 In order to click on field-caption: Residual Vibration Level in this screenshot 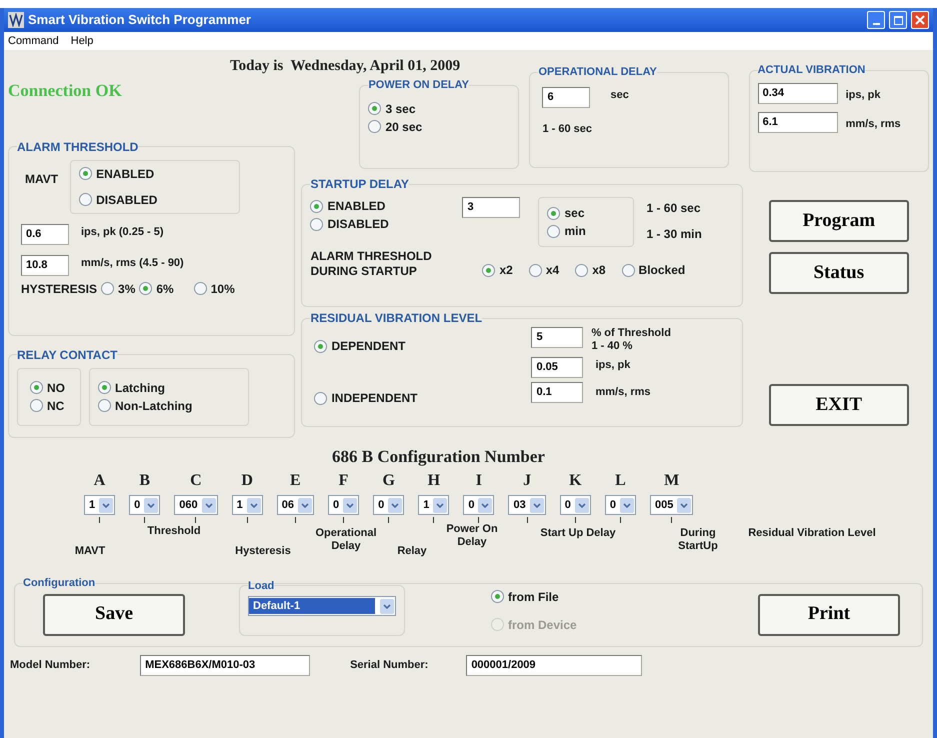, I will do `click(812, 533)`.